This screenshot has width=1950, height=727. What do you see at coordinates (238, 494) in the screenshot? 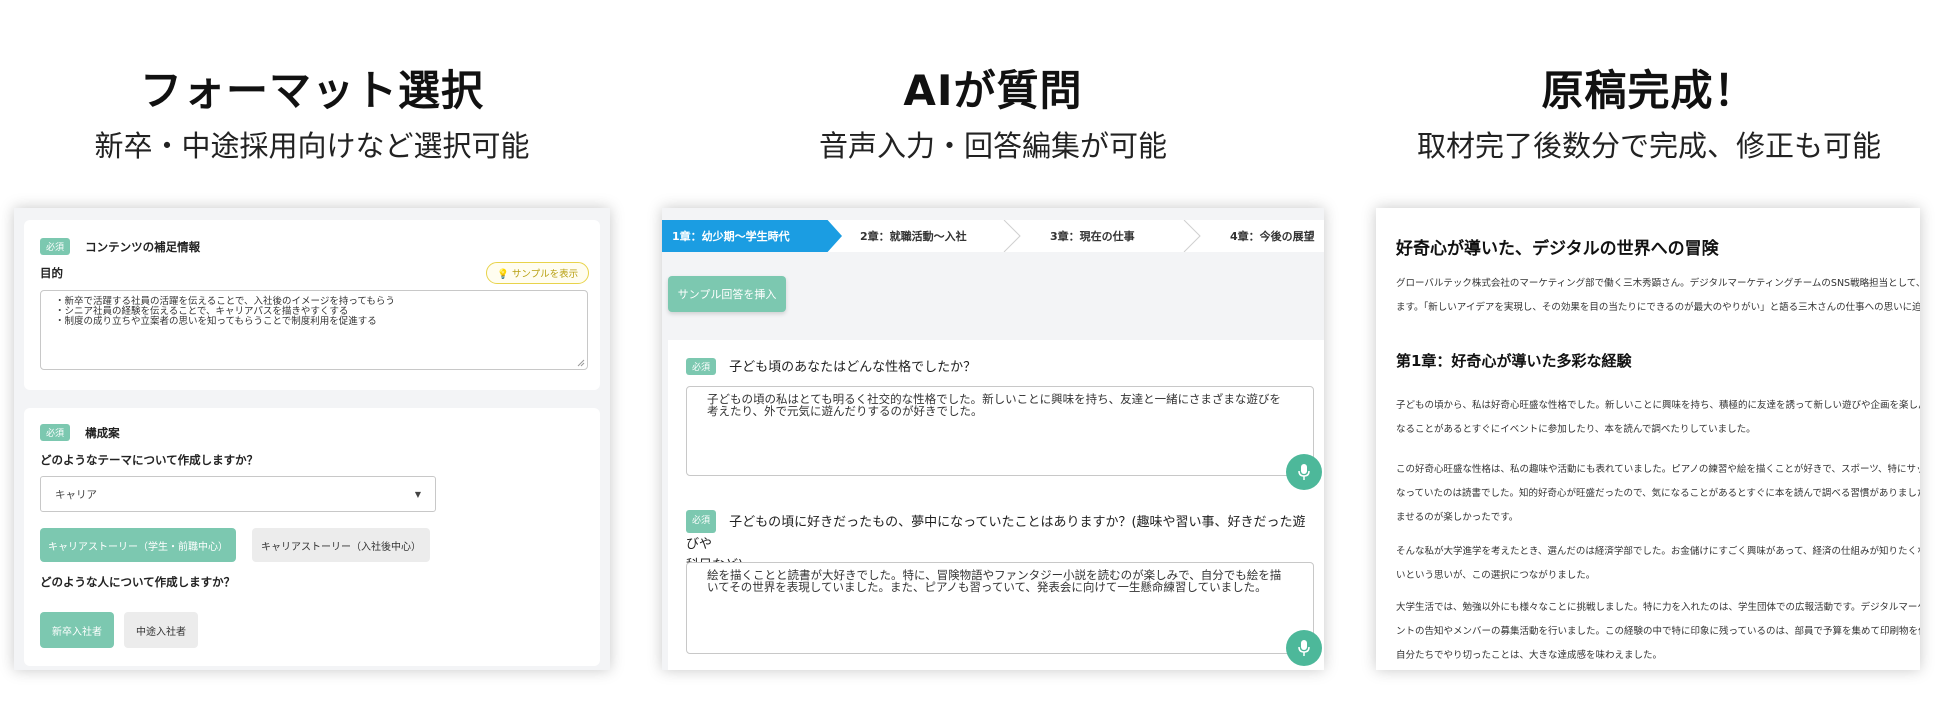
I see `theme-select: キャリア ▼` at bounding box center [238, 494].